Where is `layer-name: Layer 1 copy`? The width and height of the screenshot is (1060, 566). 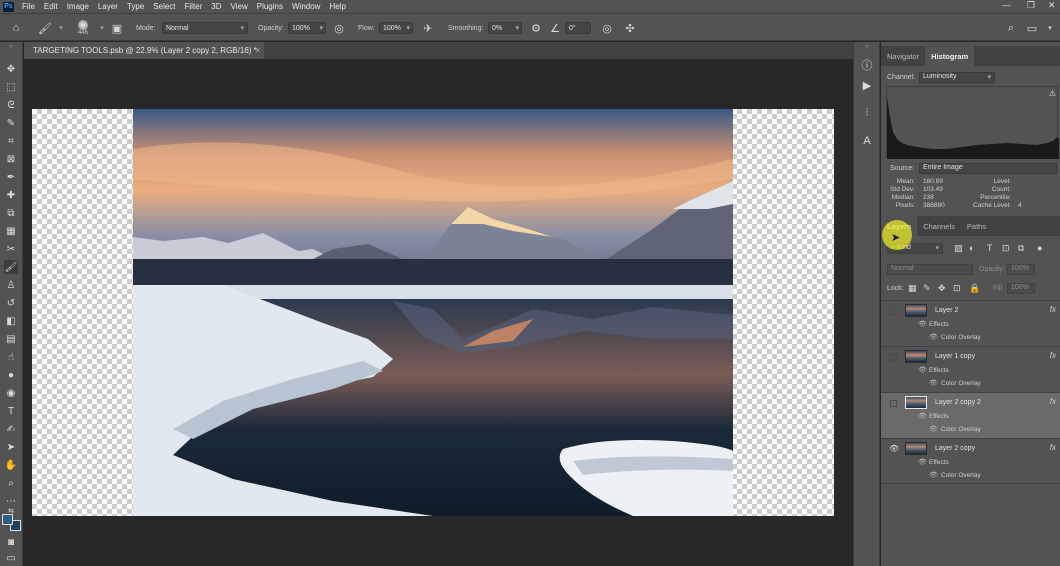
layer-name: Layer 1 copy is located at coordinates (955, 356).